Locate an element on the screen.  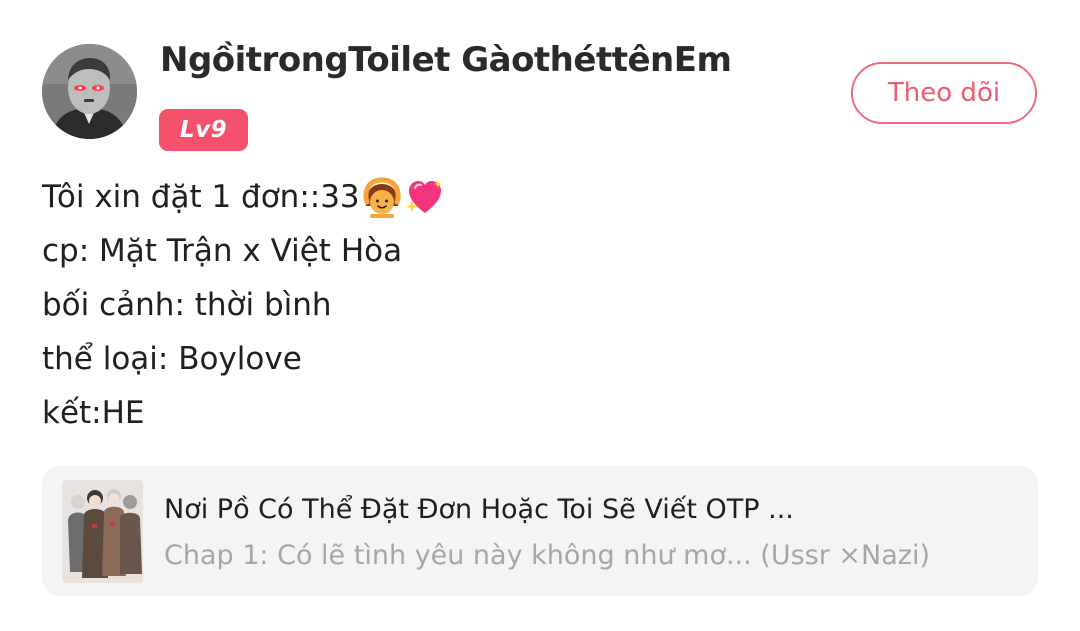
author-avatar is located at coordinates (89, 91).